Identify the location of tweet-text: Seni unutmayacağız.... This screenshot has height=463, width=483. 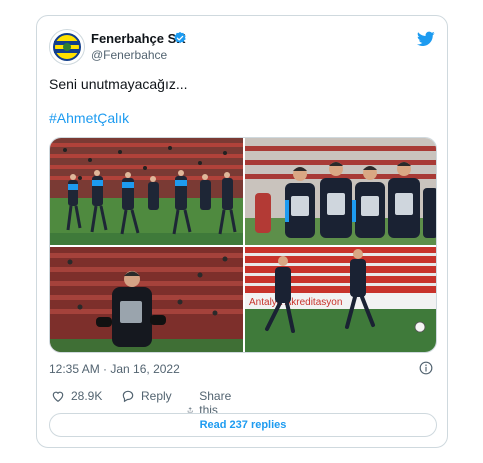
(118, 84).